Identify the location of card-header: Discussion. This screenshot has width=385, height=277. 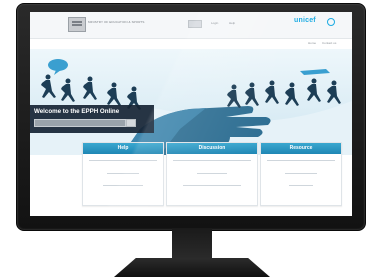
(212, 148).